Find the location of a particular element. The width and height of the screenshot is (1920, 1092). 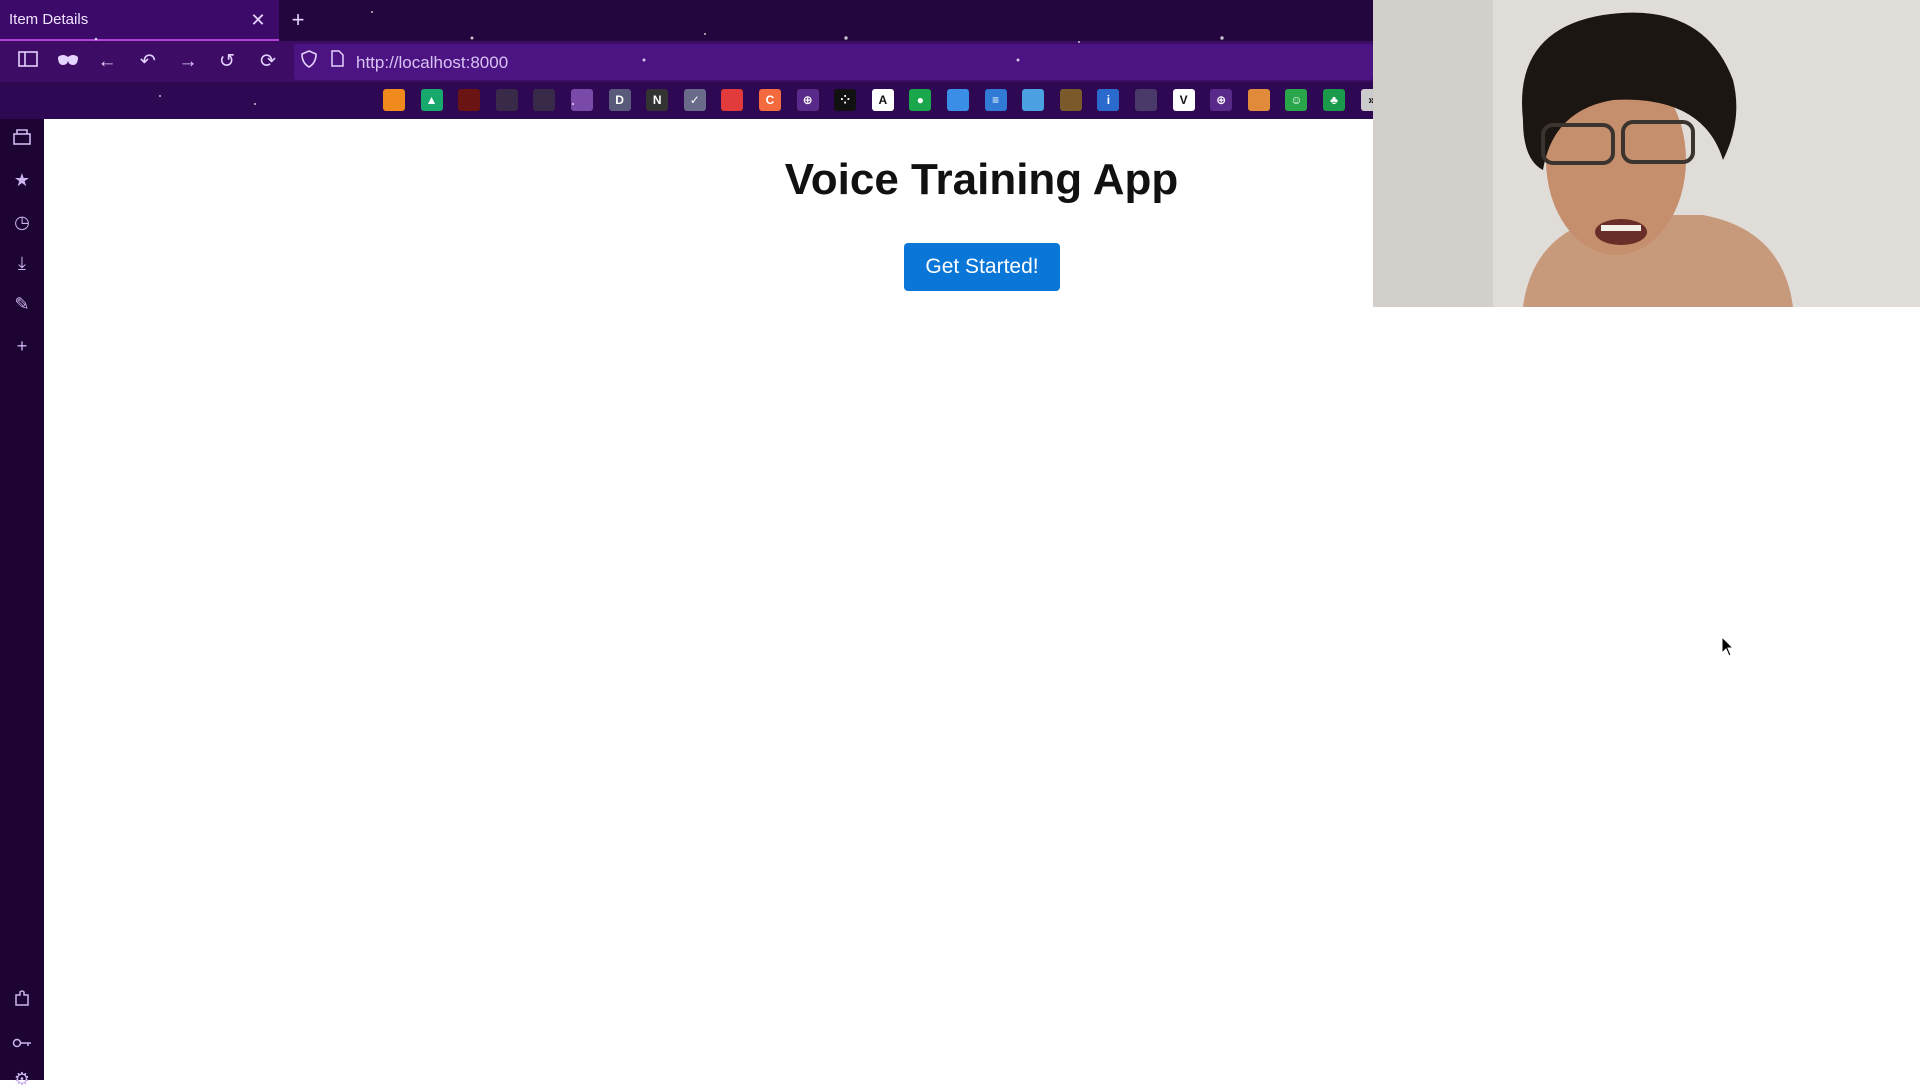

tab-title: Item Details is located at coordinates (49, 19).